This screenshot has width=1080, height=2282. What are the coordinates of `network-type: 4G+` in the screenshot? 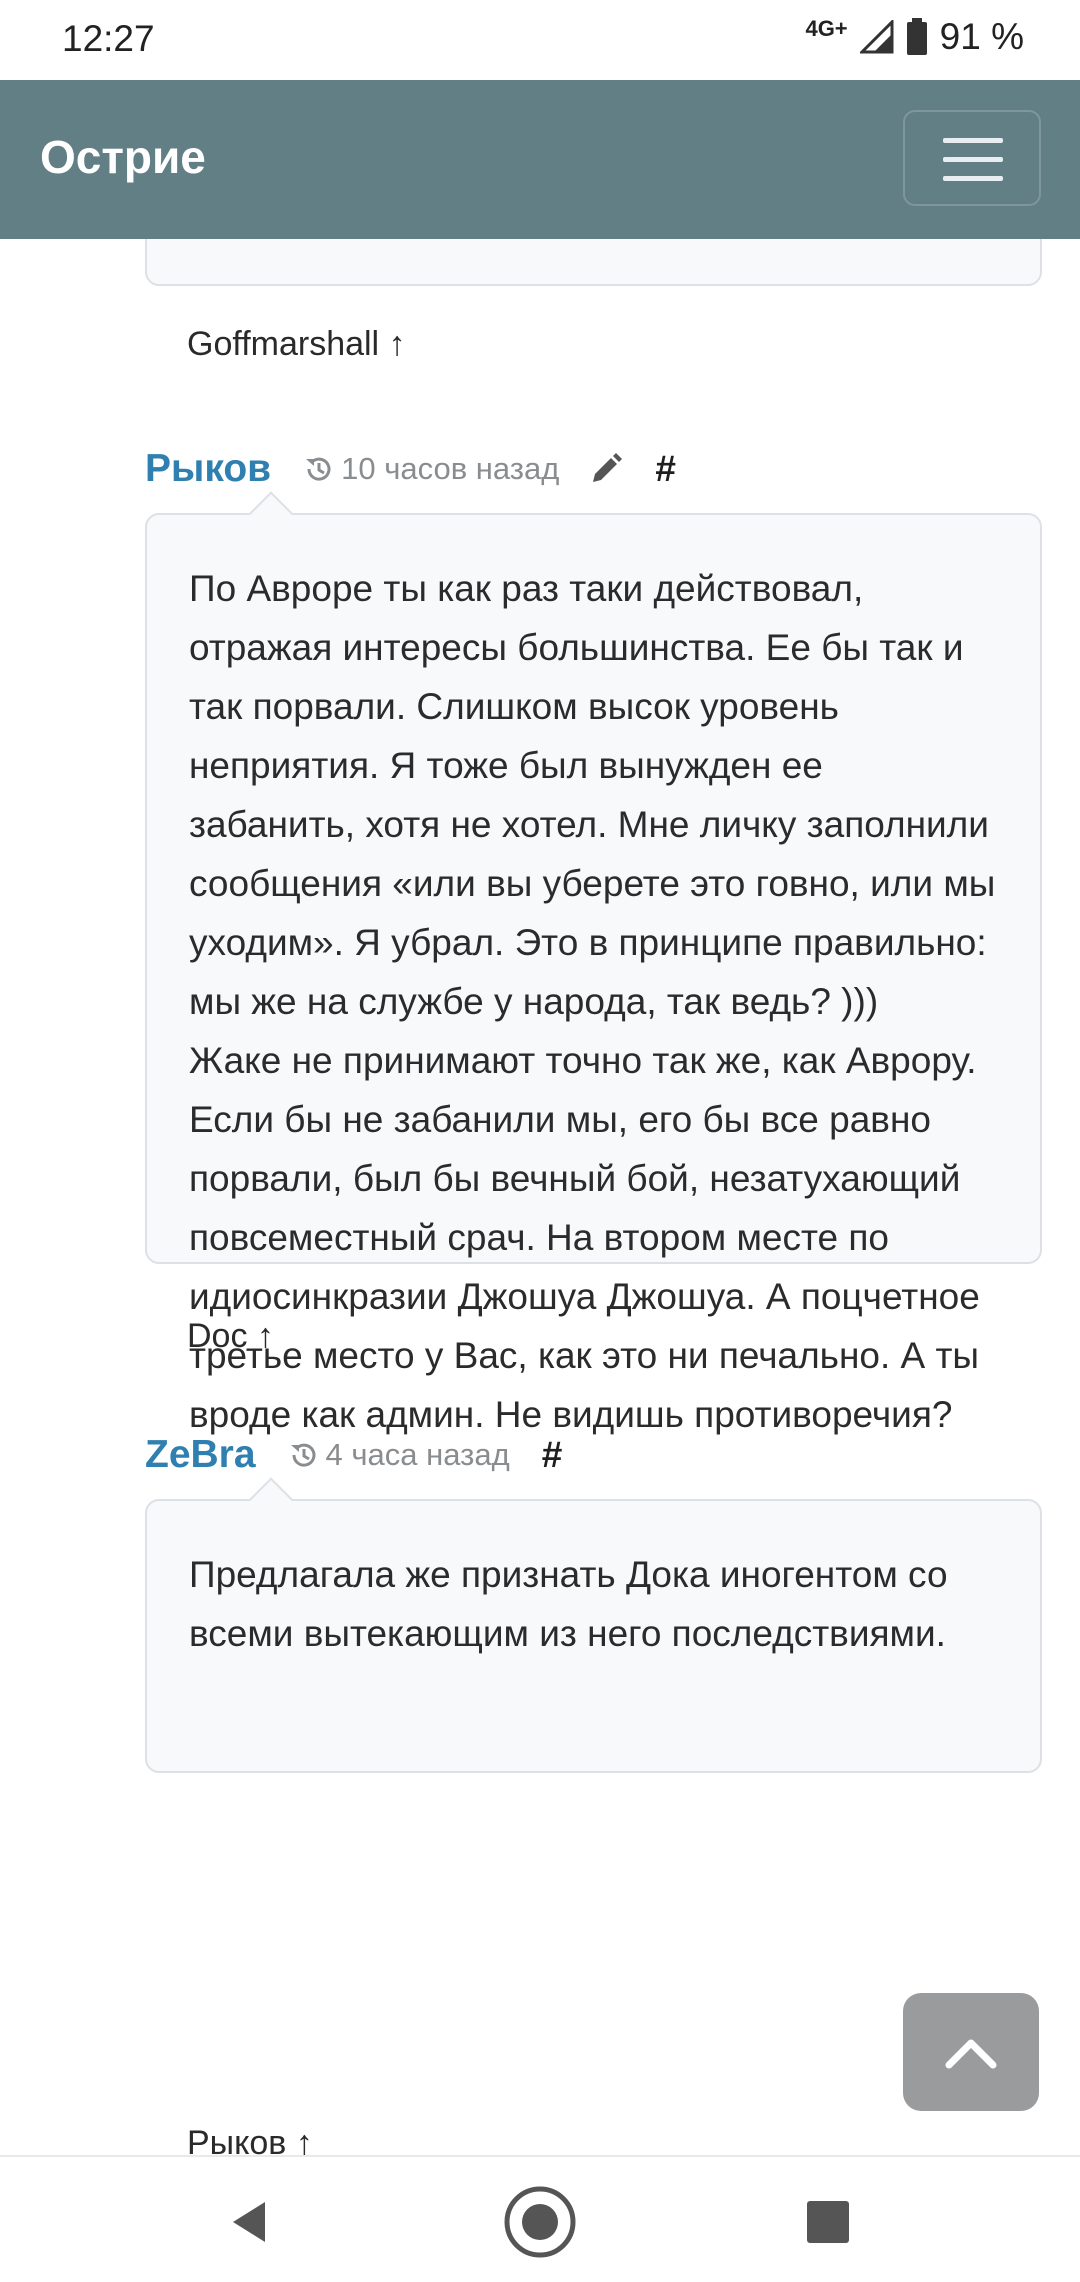 It's located at (826, 28).